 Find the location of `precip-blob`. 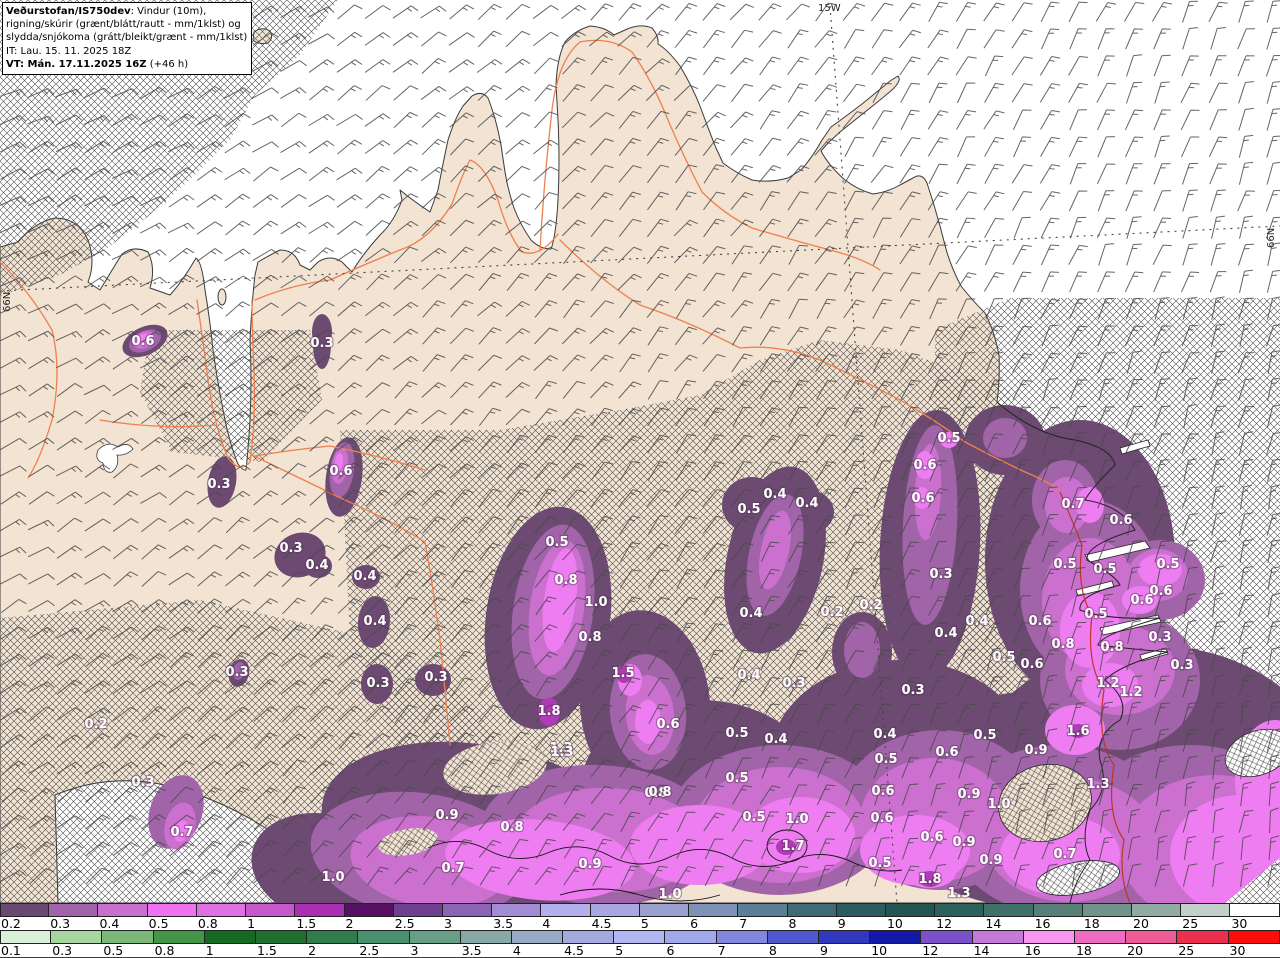

precip-blob is located at coordinates (862, 650).